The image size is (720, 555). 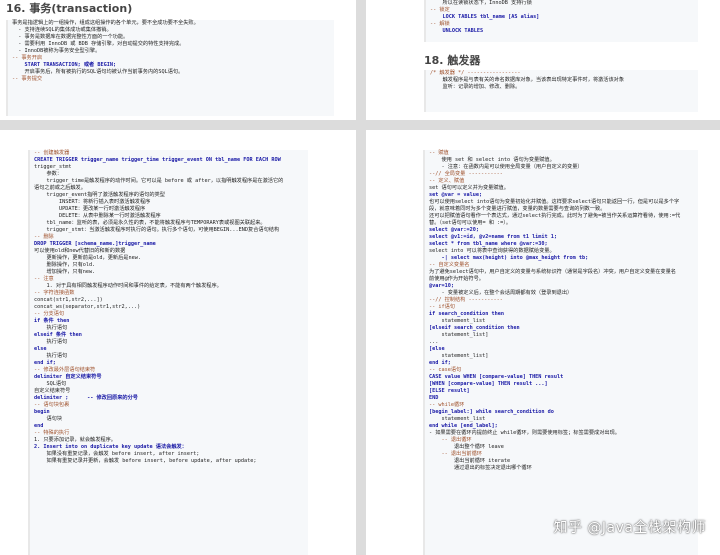 What do you see at coordinates (469, 188) in the screenshot?
I see `code-line: set 语句可以定义并为变量赋值。` at bounding box center [469, 188].